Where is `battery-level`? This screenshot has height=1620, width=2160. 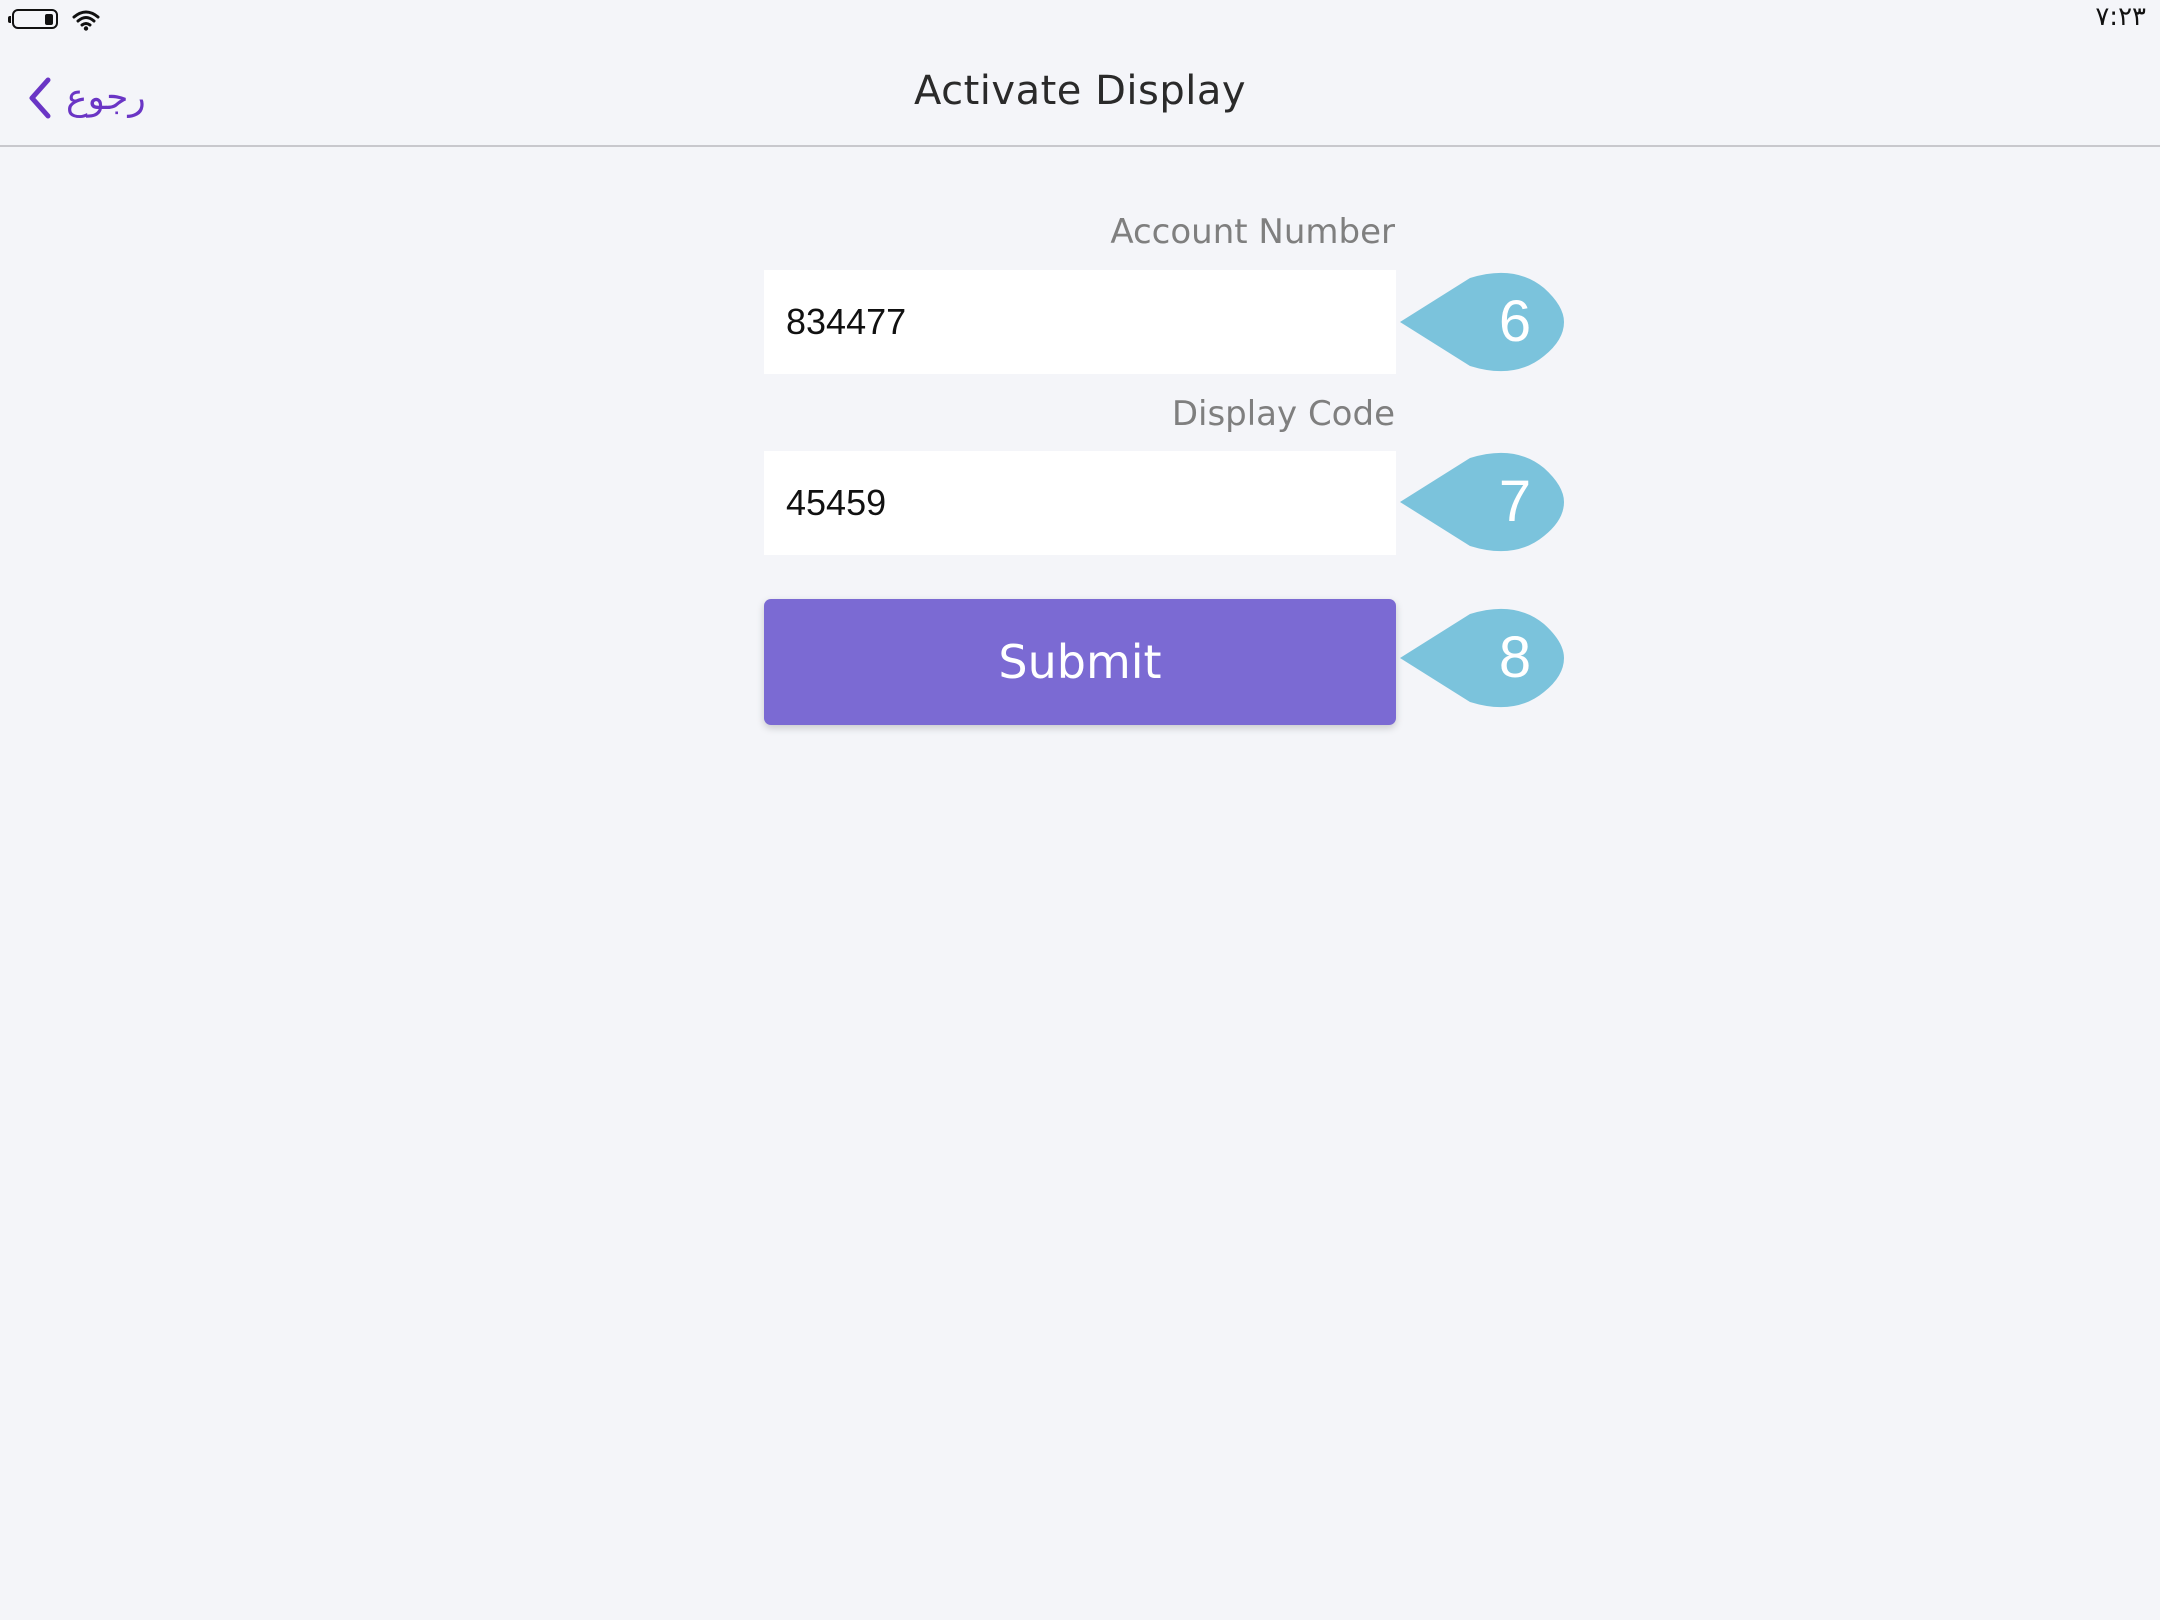 battery-level is located at coordinates (49, 19).